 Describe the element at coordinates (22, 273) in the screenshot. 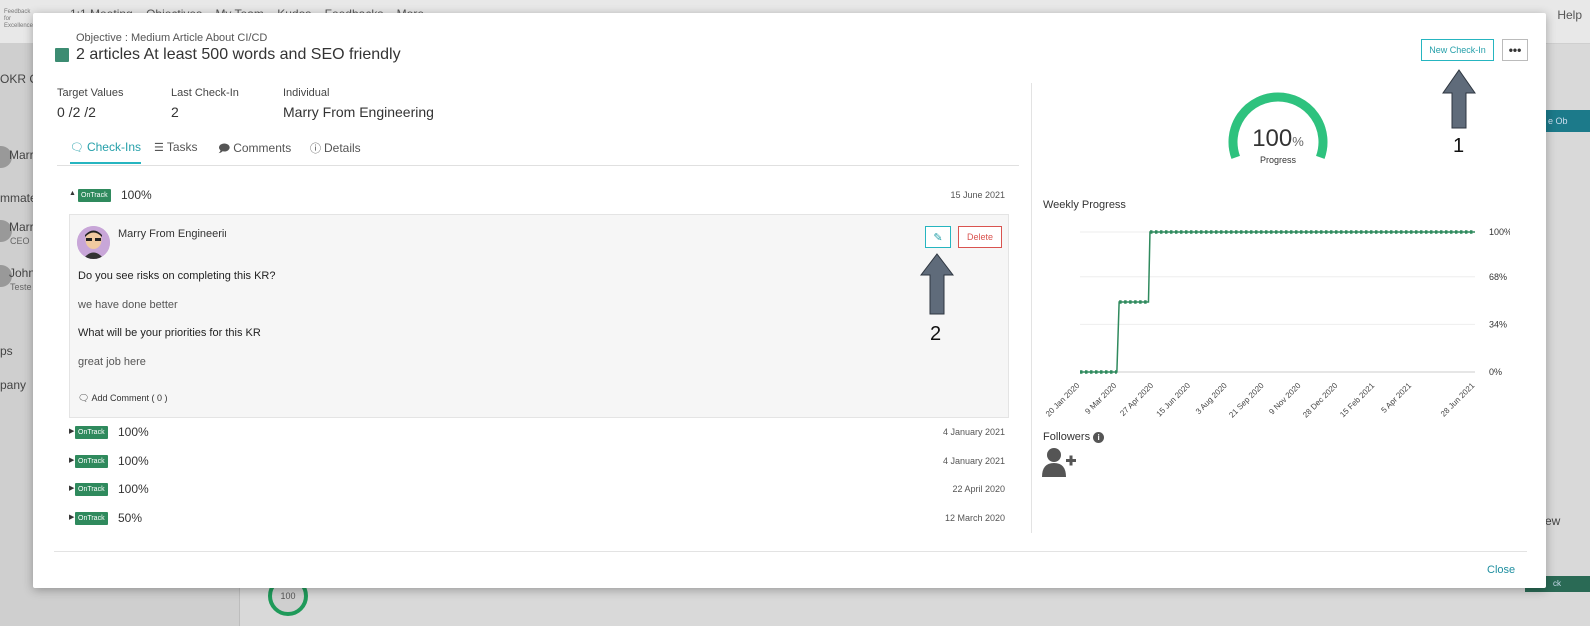

I see `bg-text: John` at that location.